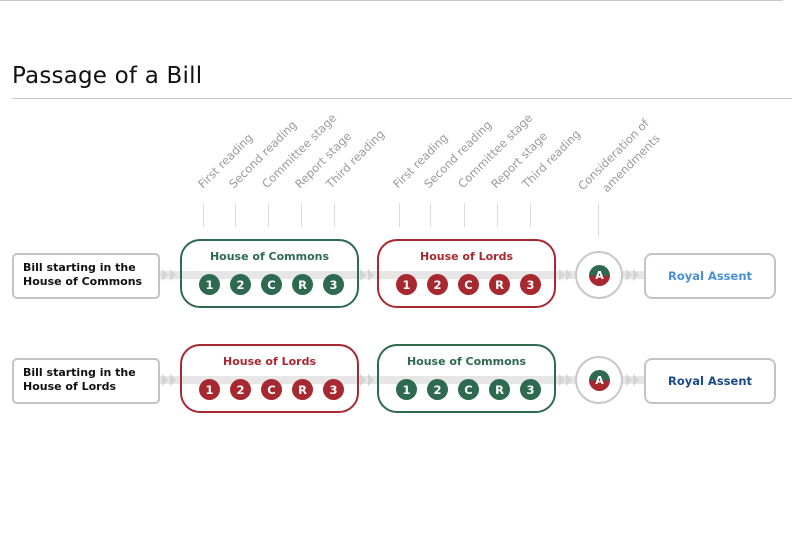  Describe the element at coordinates (391, 0) in the screenshot. I see `top-divider` at that location.